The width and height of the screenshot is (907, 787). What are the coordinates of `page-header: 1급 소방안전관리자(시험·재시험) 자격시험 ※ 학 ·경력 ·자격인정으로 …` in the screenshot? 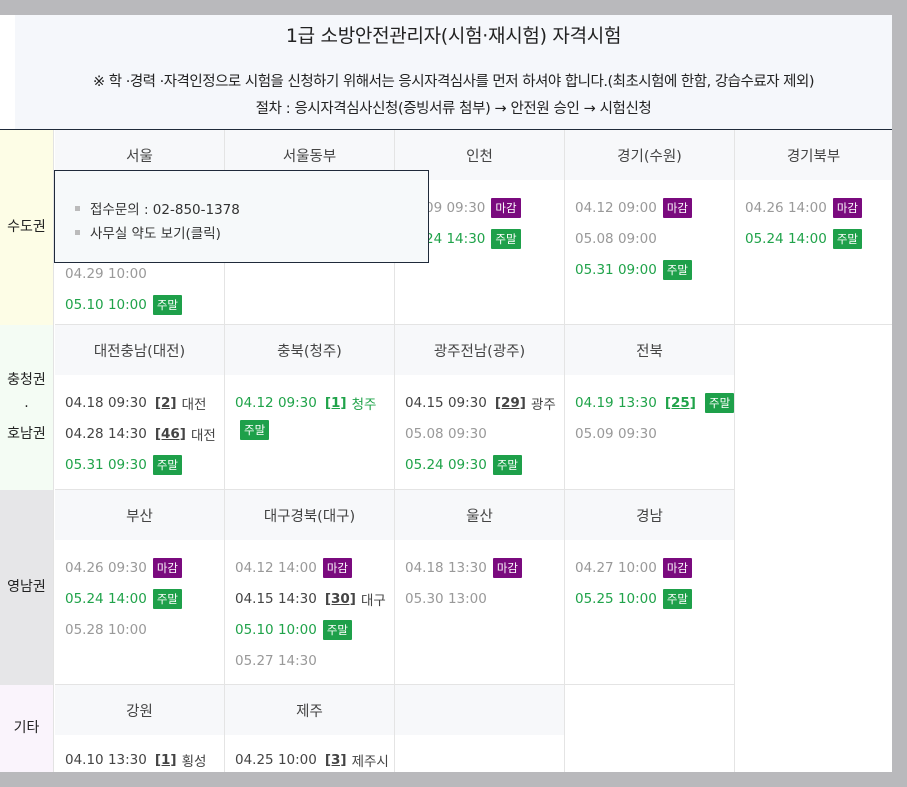 It's located at (453, 72).